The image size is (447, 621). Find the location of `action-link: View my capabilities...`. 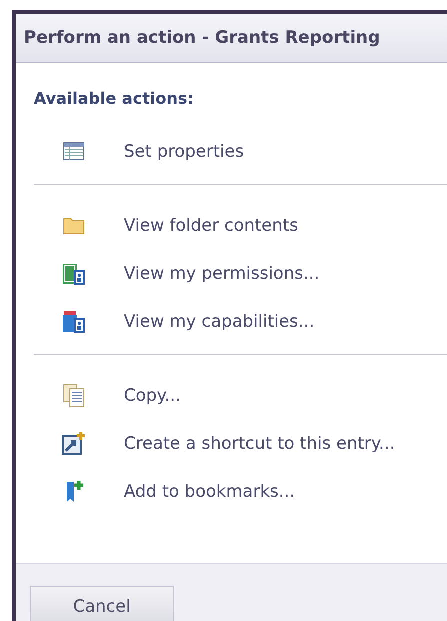

action-link: View my capabilities... is located at coordinates (219, 322).